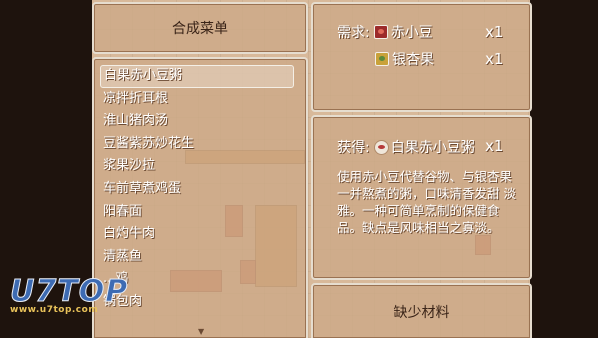  I want to click on recipe-item: 白灼牛肉, so click(197, 234).